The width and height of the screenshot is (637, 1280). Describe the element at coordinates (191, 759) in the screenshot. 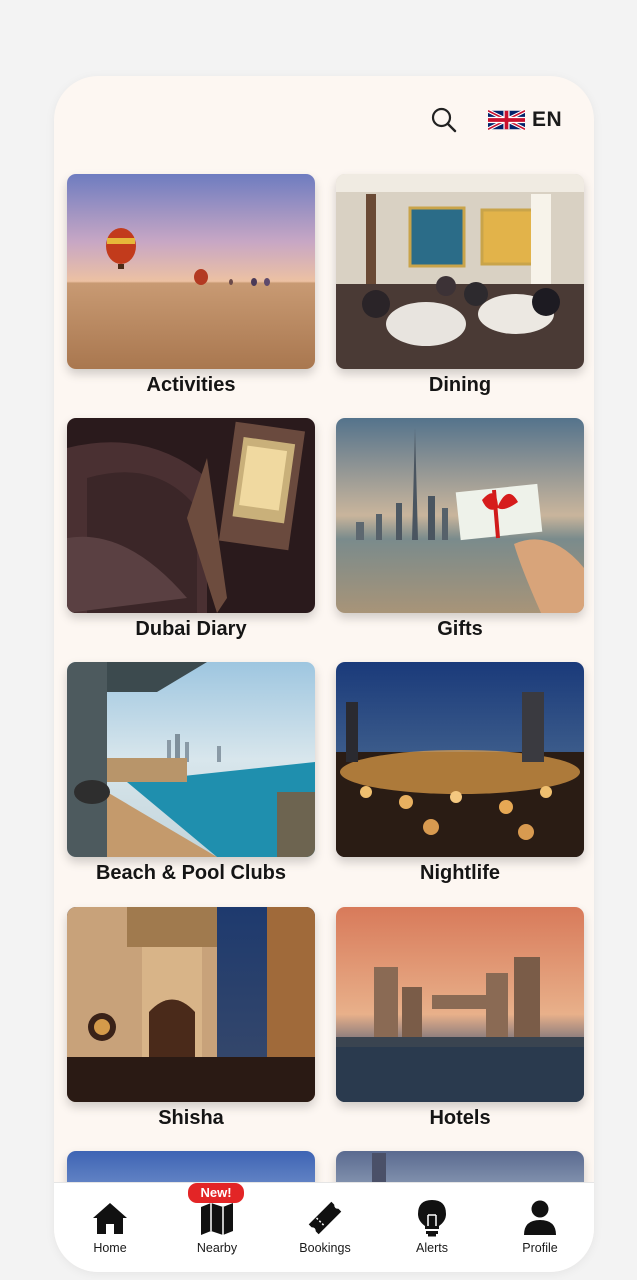

I see `beach-pool-clubs-image` at that location.